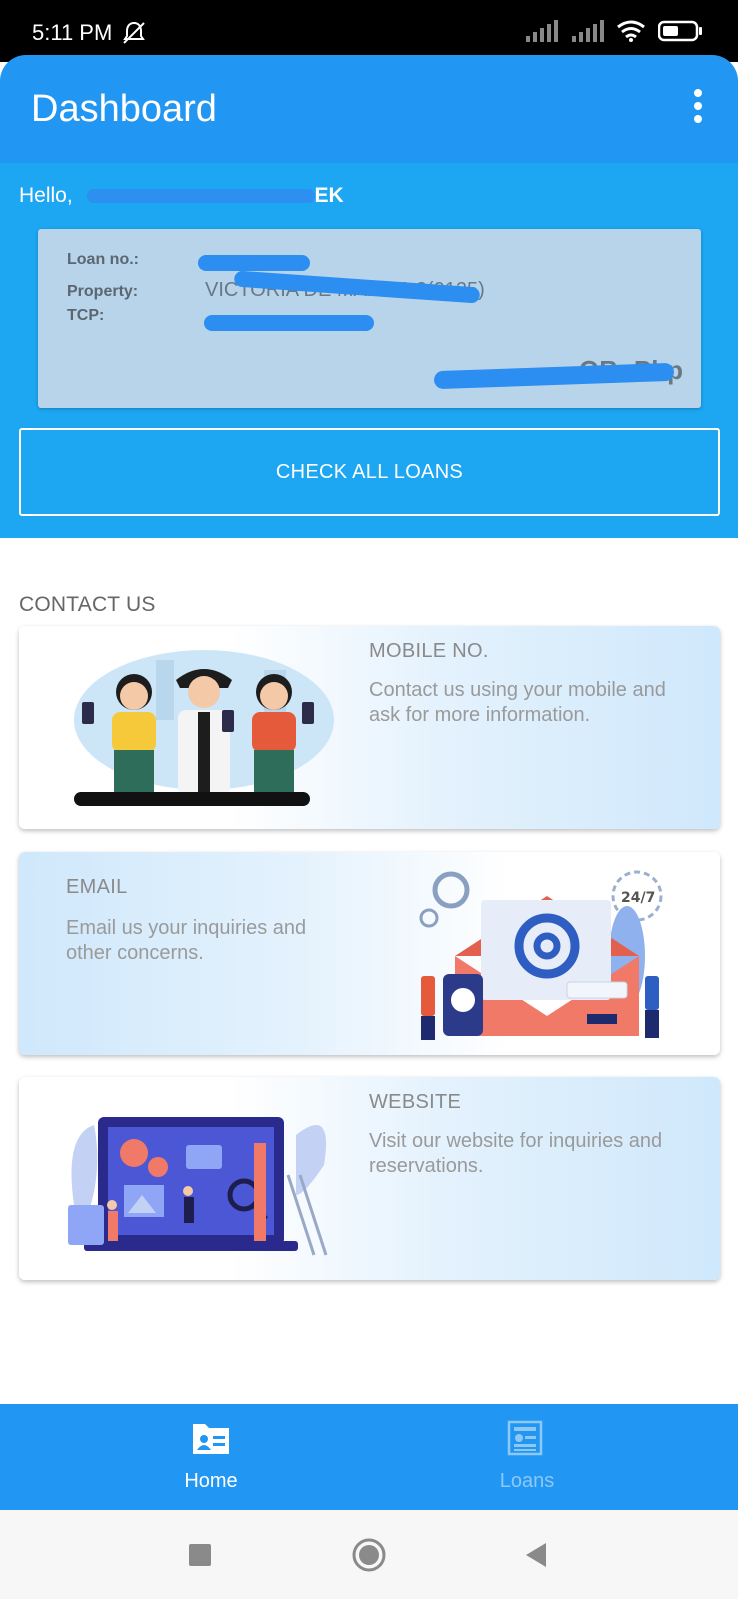  What do you see at coordinates (415, 1102) in the screenshot?
I see `card-title: WEBSITE` at bounding box center [415, 1102].